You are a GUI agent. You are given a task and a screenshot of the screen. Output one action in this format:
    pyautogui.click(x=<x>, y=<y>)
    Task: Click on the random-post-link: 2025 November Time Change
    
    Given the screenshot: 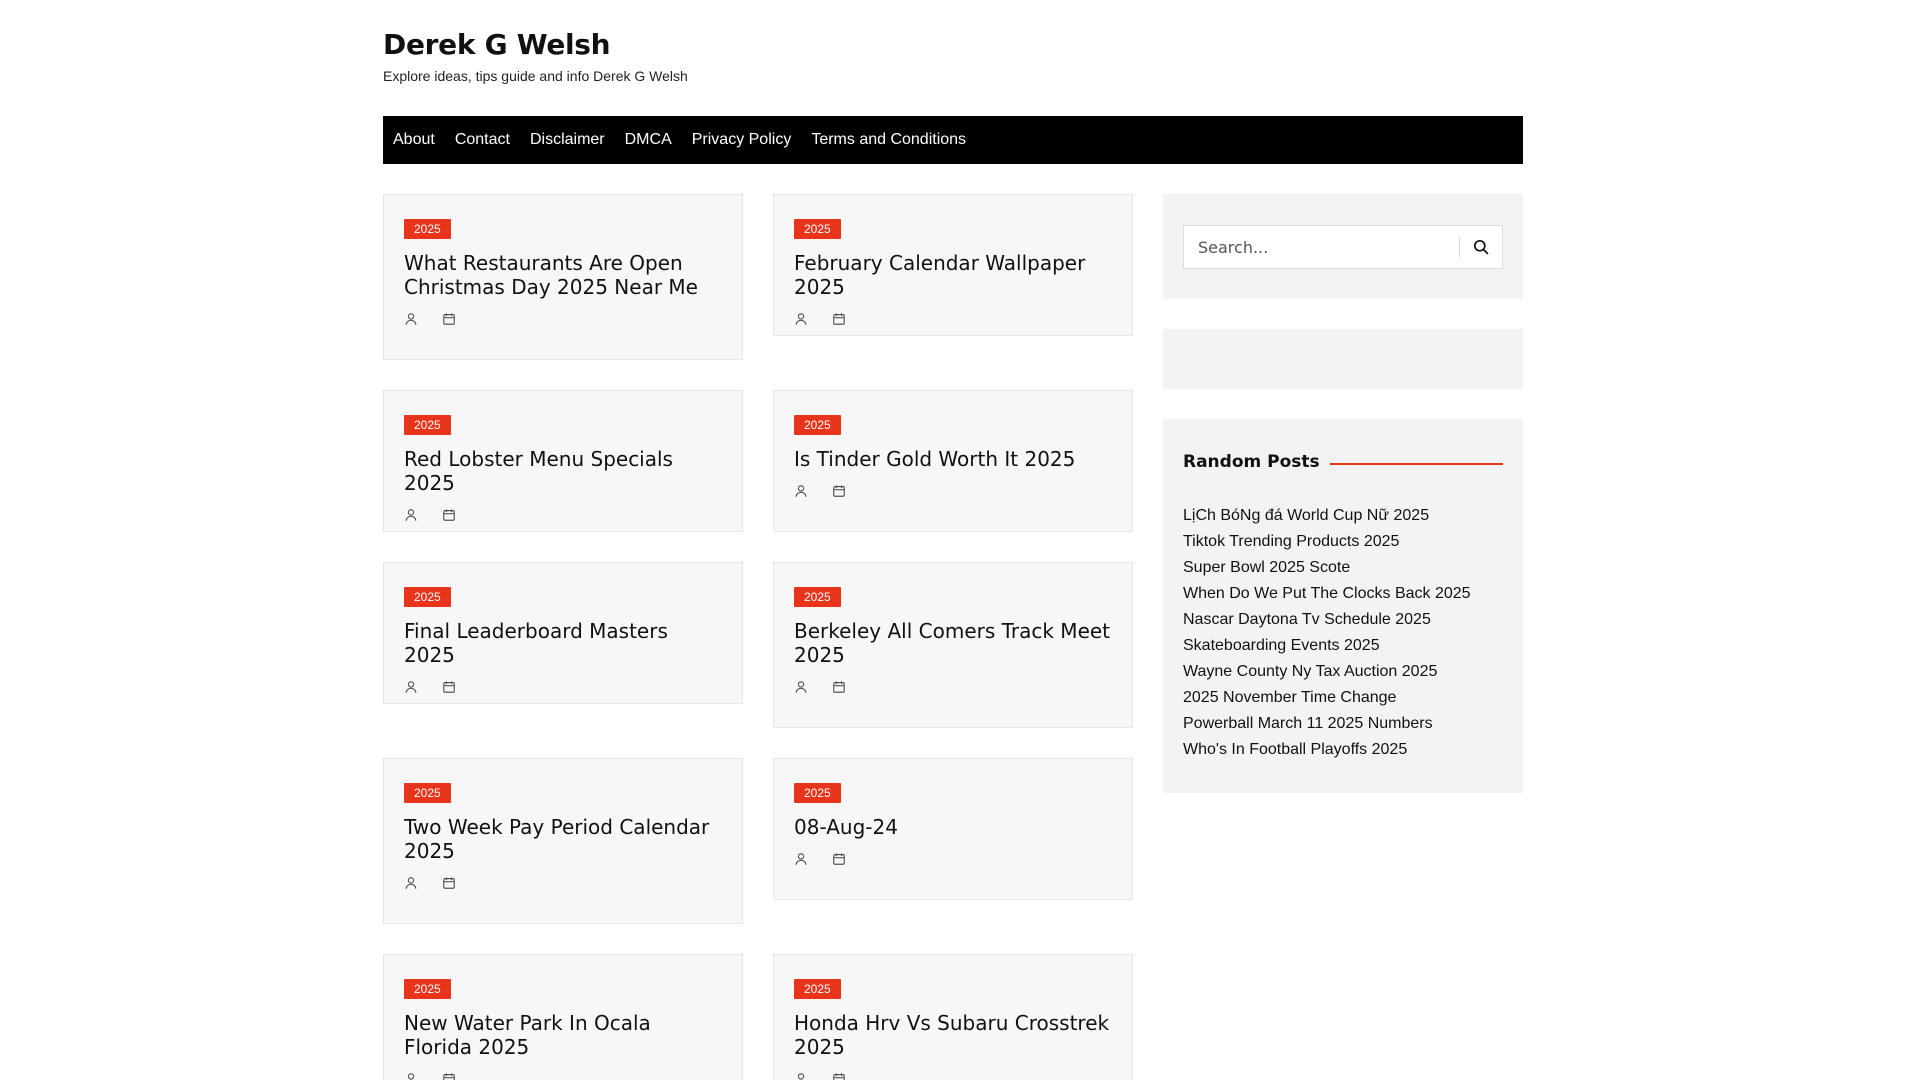 What is the action you would take?
    pyautogui.click(x=1343, y=698)
    